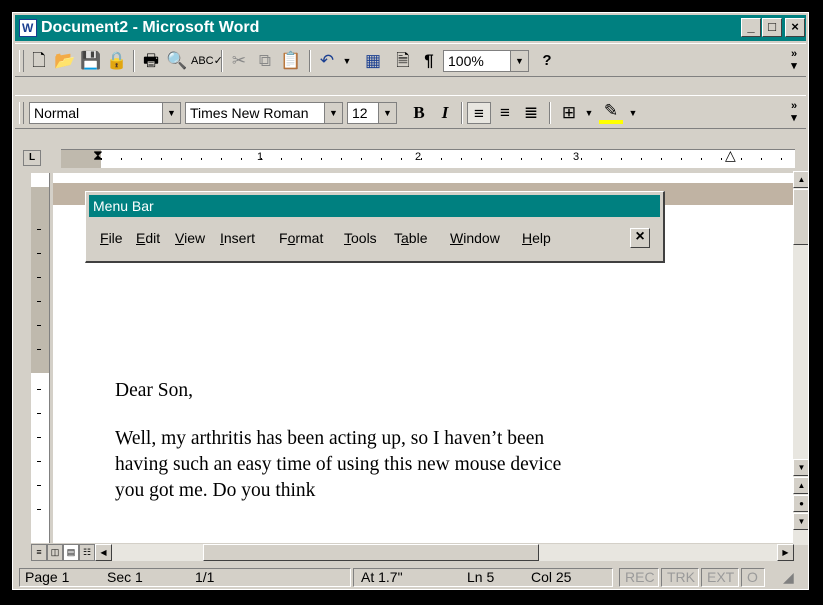 The width and height of the screenshot is (823, 605). What do you see at coordinates (151, 61) in the screenshot?
I see `print-icon: 🖶` at bounding box center [151, 61].